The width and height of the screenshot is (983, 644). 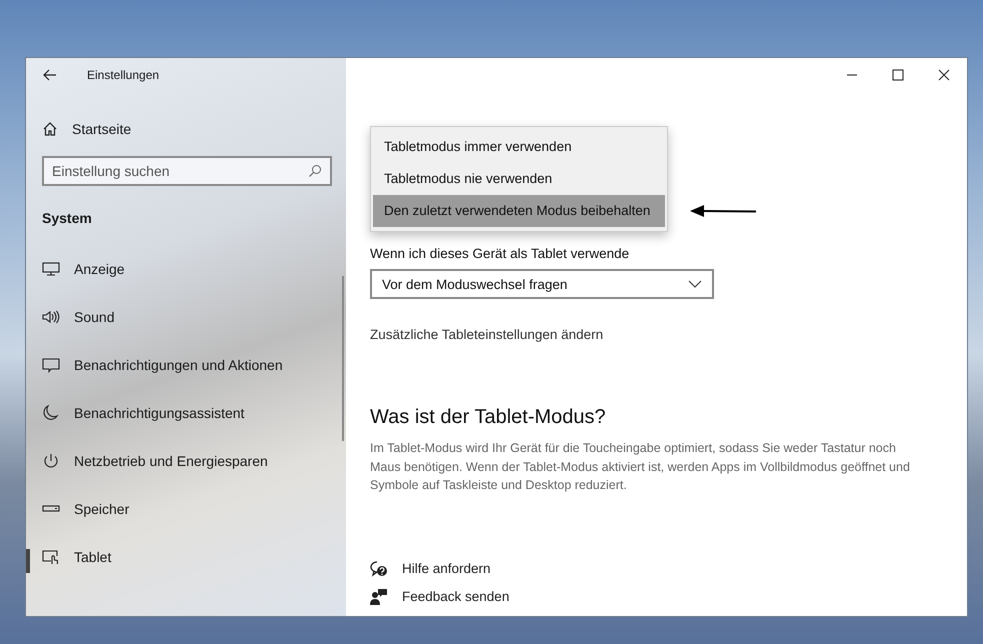 What do you see at coordinates (51, 365) in the screenshot?
I see `speech-bubble-icon` at bounding box center [51, 365].